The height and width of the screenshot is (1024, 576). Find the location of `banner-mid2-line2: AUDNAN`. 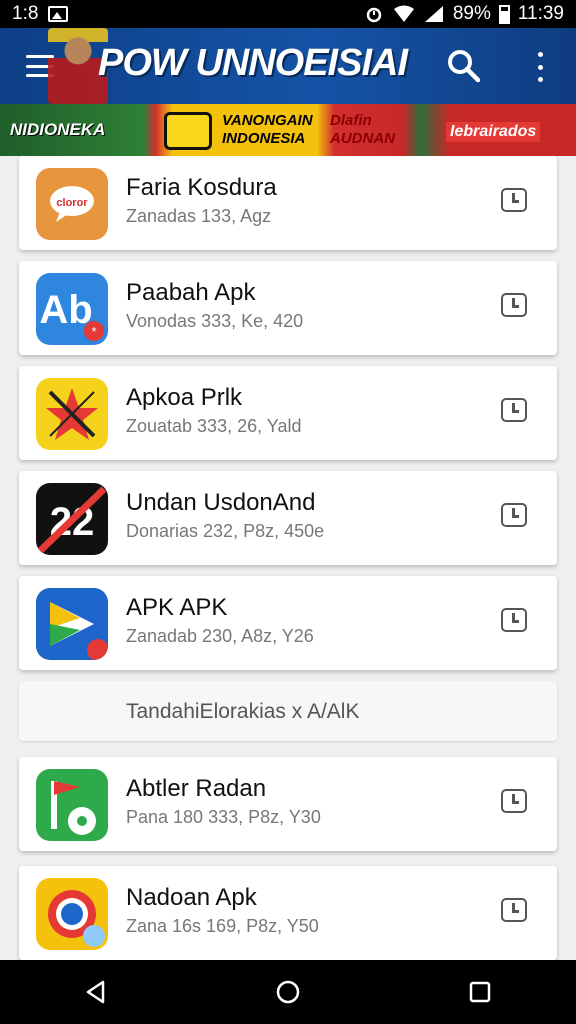

banner-mid2-line2: AUDNAN is located at coordinates (362, 138).